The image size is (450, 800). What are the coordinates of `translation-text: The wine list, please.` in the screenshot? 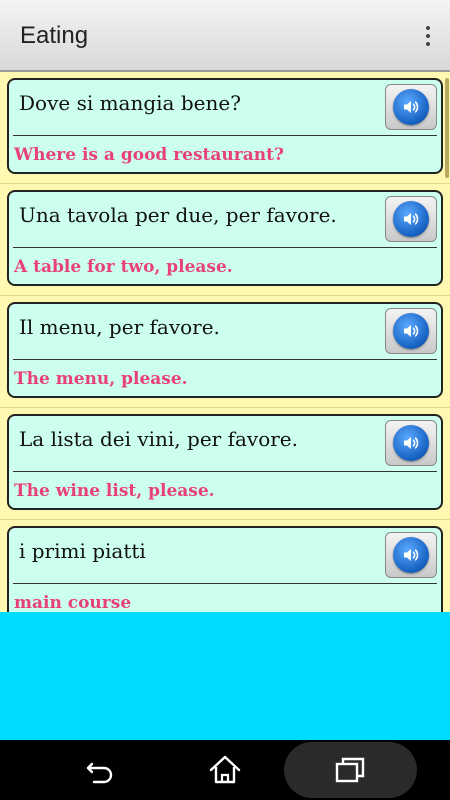 It's located at (114, 491).